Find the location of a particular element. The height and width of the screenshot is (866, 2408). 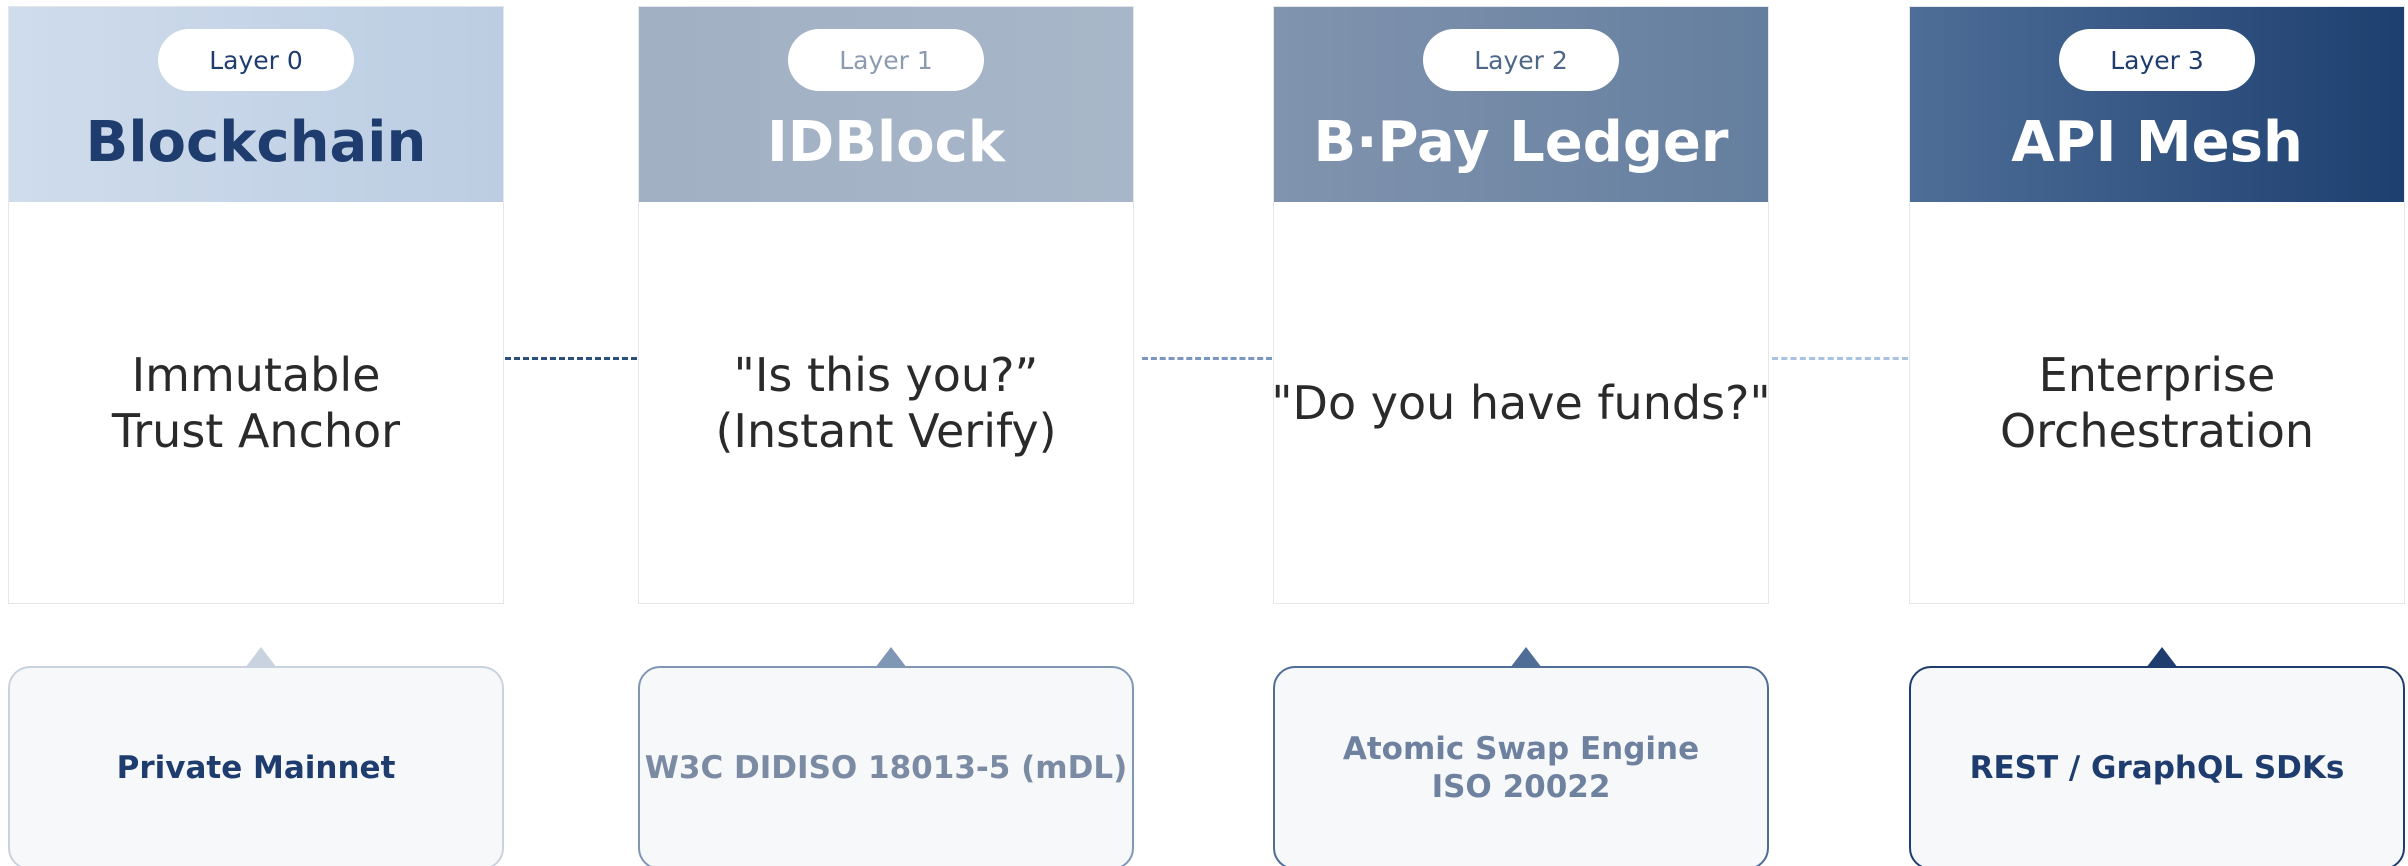

layer-tag-line: Private Mainnet is located at coordinates (256, 768).